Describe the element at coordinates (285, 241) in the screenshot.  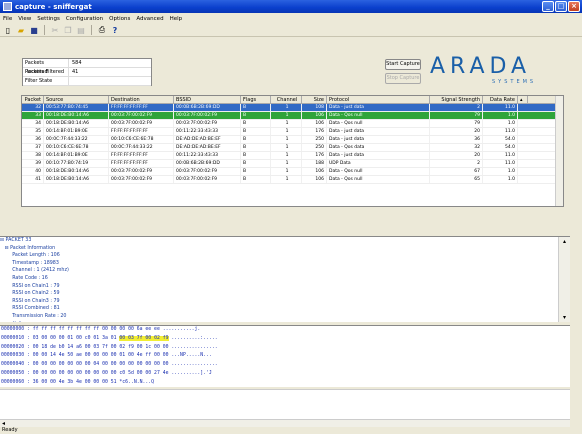
I see `tree-node: ⊟ PACKET 33` at that location.